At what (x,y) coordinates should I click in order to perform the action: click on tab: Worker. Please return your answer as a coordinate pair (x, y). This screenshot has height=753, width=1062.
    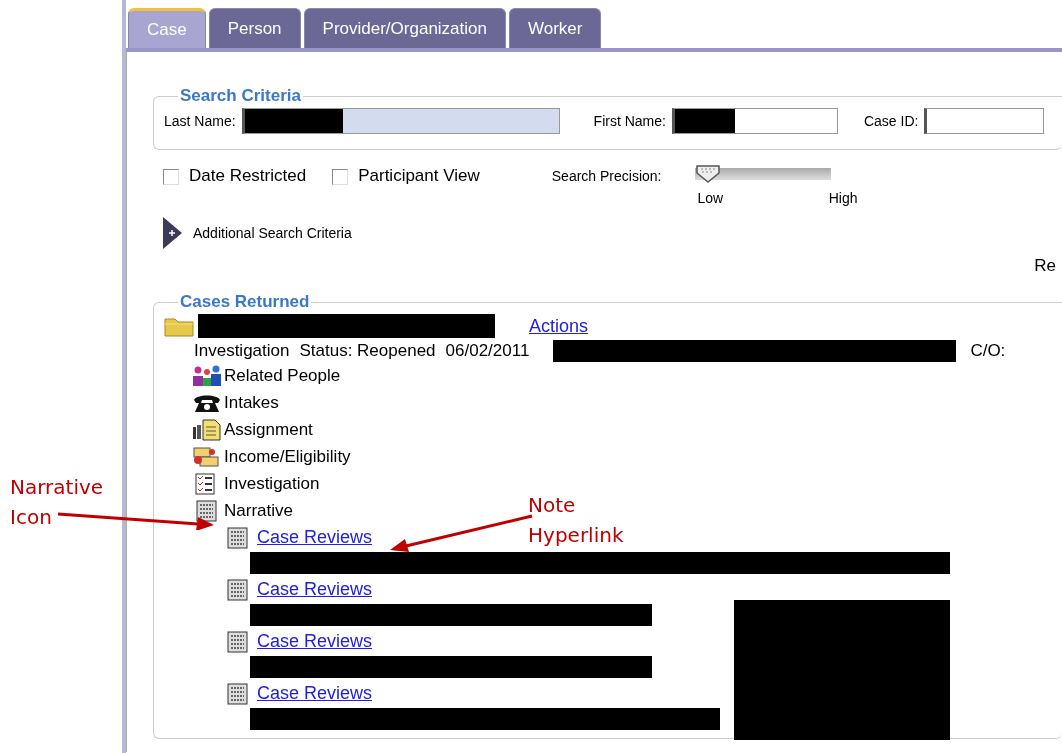
    Looking at the image, I should click on (555, 28).